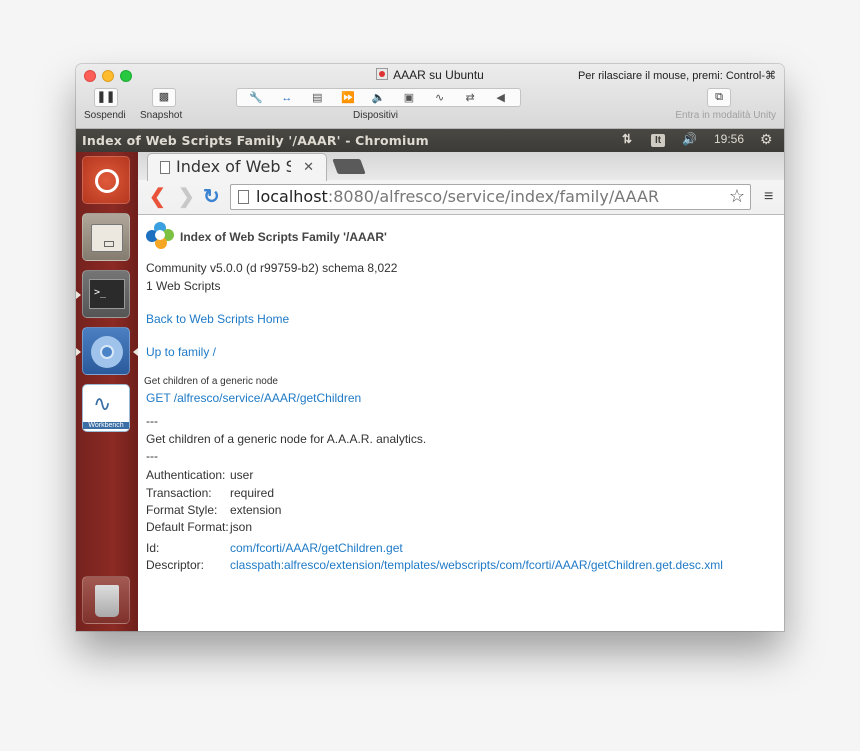  What do you see at coordinates (440, 97) in the screenshot?
I see `usb-icon: ∿` at bounding box center [440, 97].